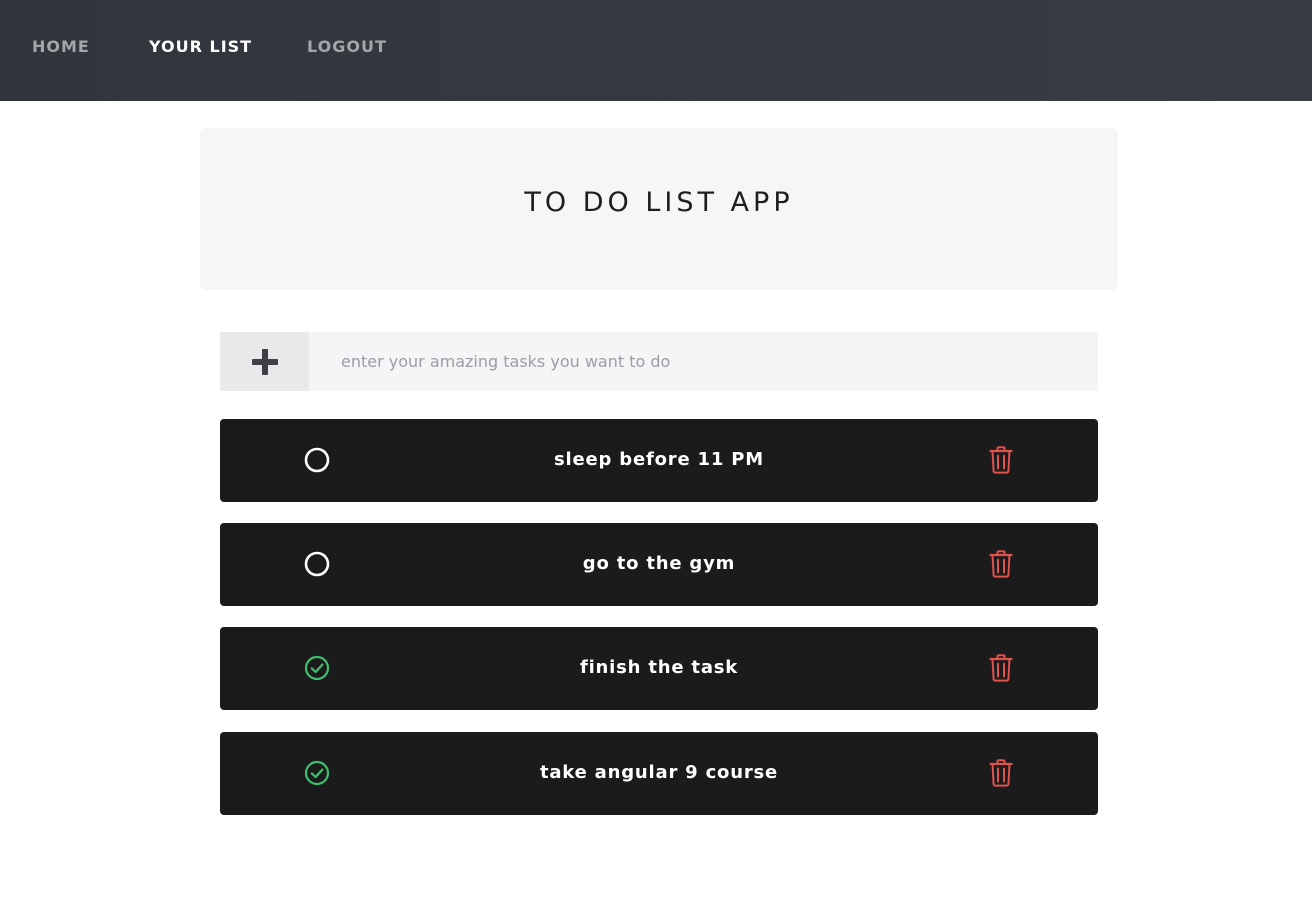 The image size is (1312, 905). I want to click on page-title: TO DO LIST APP, so click(659, 202).